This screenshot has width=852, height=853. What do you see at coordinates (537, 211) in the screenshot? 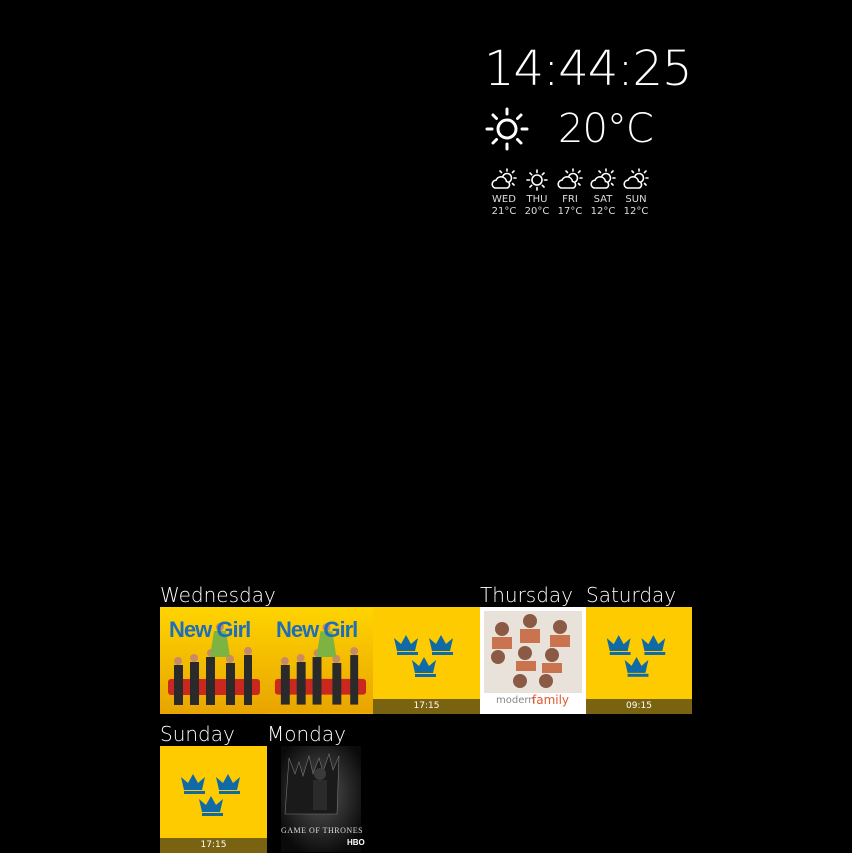
I see `forecast-day-temp: 20°C` at bounding box center [537, 211].